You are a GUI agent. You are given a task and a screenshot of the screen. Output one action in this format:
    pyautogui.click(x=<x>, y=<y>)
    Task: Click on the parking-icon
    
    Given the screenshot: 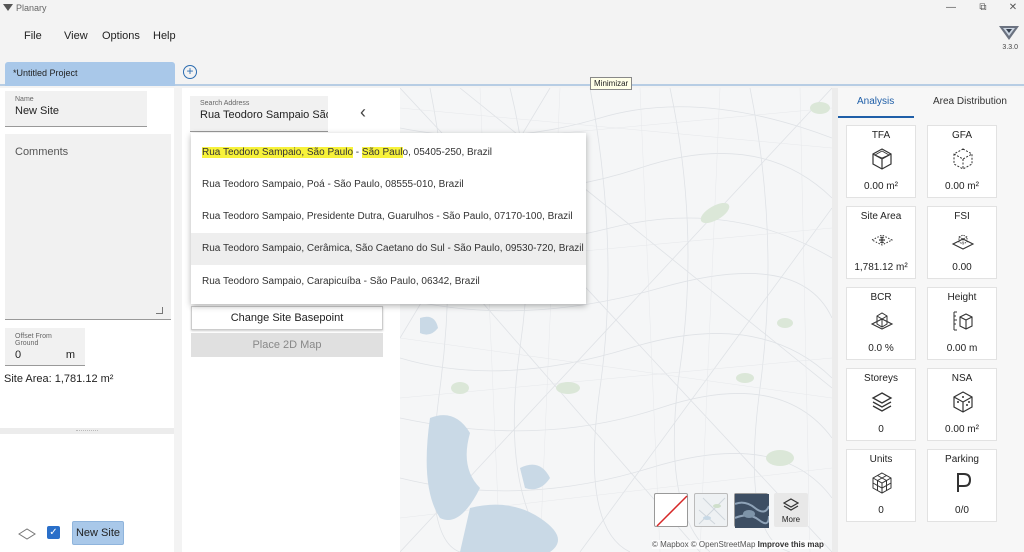 What is the action you would take?
    pyautogui.click(x=964, y=482)
    